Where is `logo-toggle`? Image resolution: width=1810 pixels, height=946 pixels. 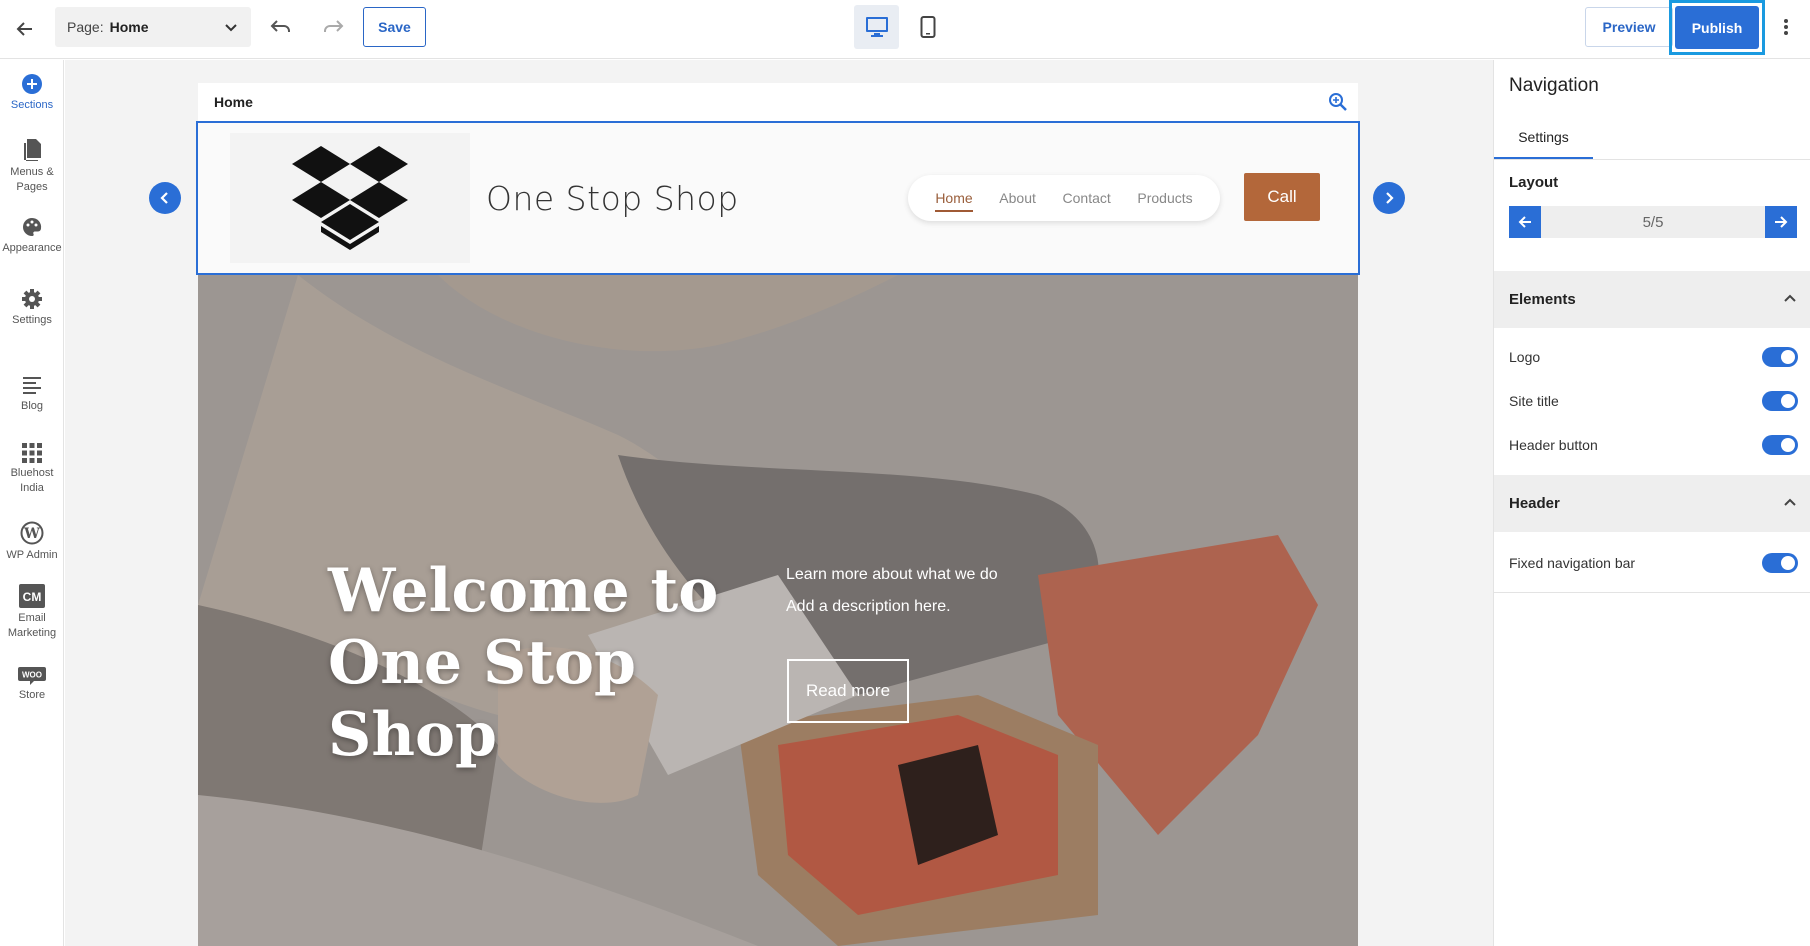
logo-toggle is located at coordinates (1780, 357).